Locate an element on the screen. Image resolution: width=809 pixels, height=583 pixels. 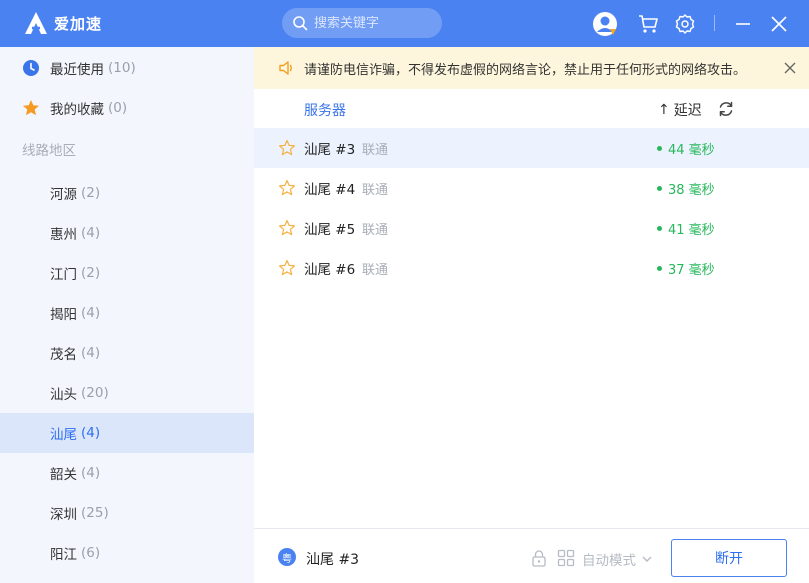
mode-select: 自动模式 is located at coordinates (617, 559).